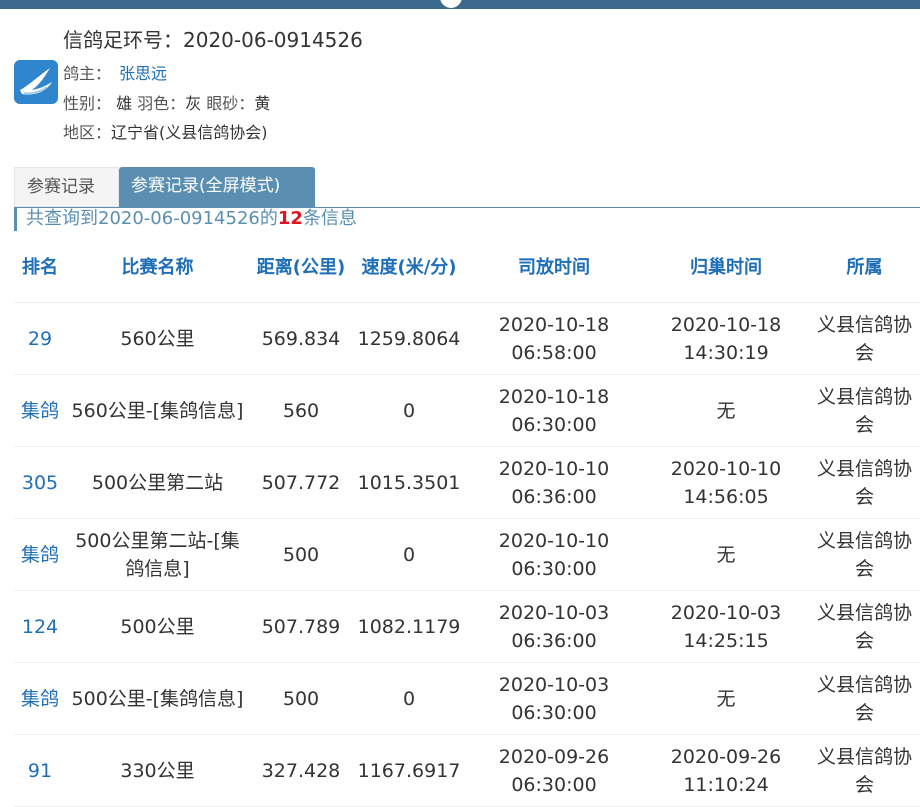 This screenshot has width=920, height=807. What do you see at coordinates (290, 218) in the screenshot?
I see `query-count: 12` at bounding box center [290, 218].